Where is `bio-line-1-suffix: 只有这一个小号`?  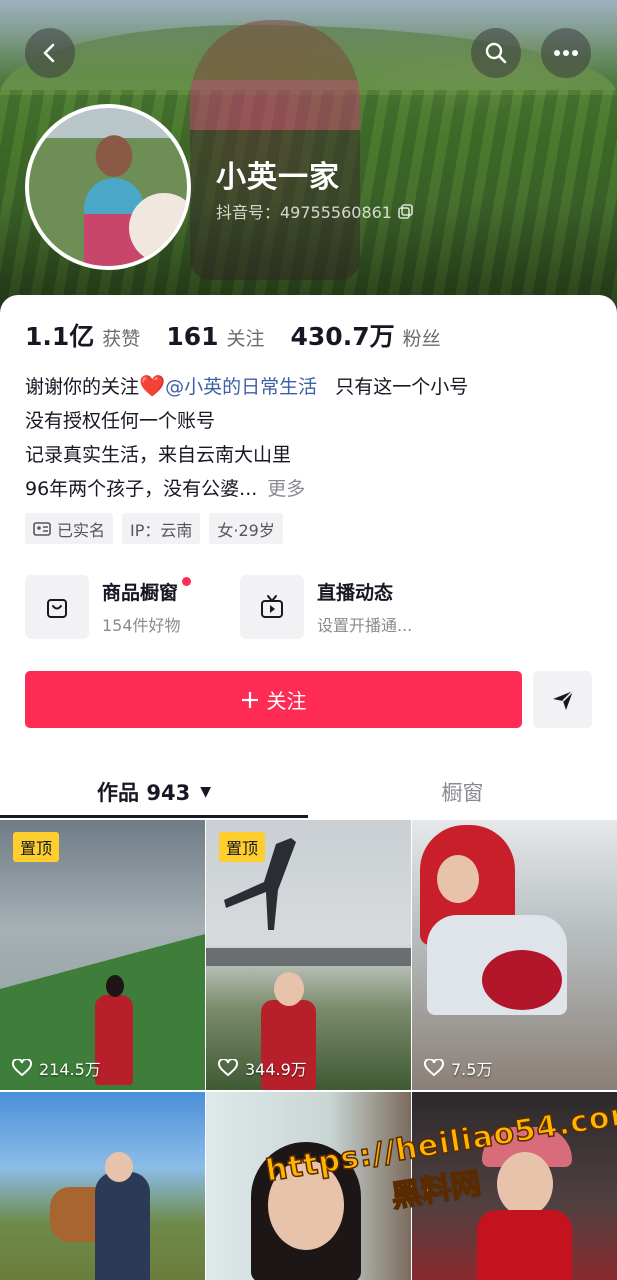 bio-line-1-suffix: 只有这一个小号 is located at coordinates (402, 387).